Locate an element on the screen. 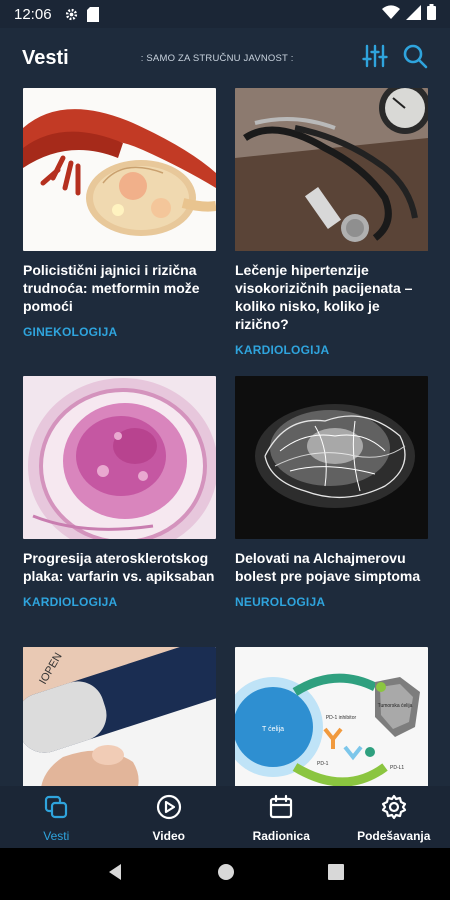 Image resolution: width=450 pixels, height=900 pixels. filter-sliders-icon is located at coordinates (375, 58).